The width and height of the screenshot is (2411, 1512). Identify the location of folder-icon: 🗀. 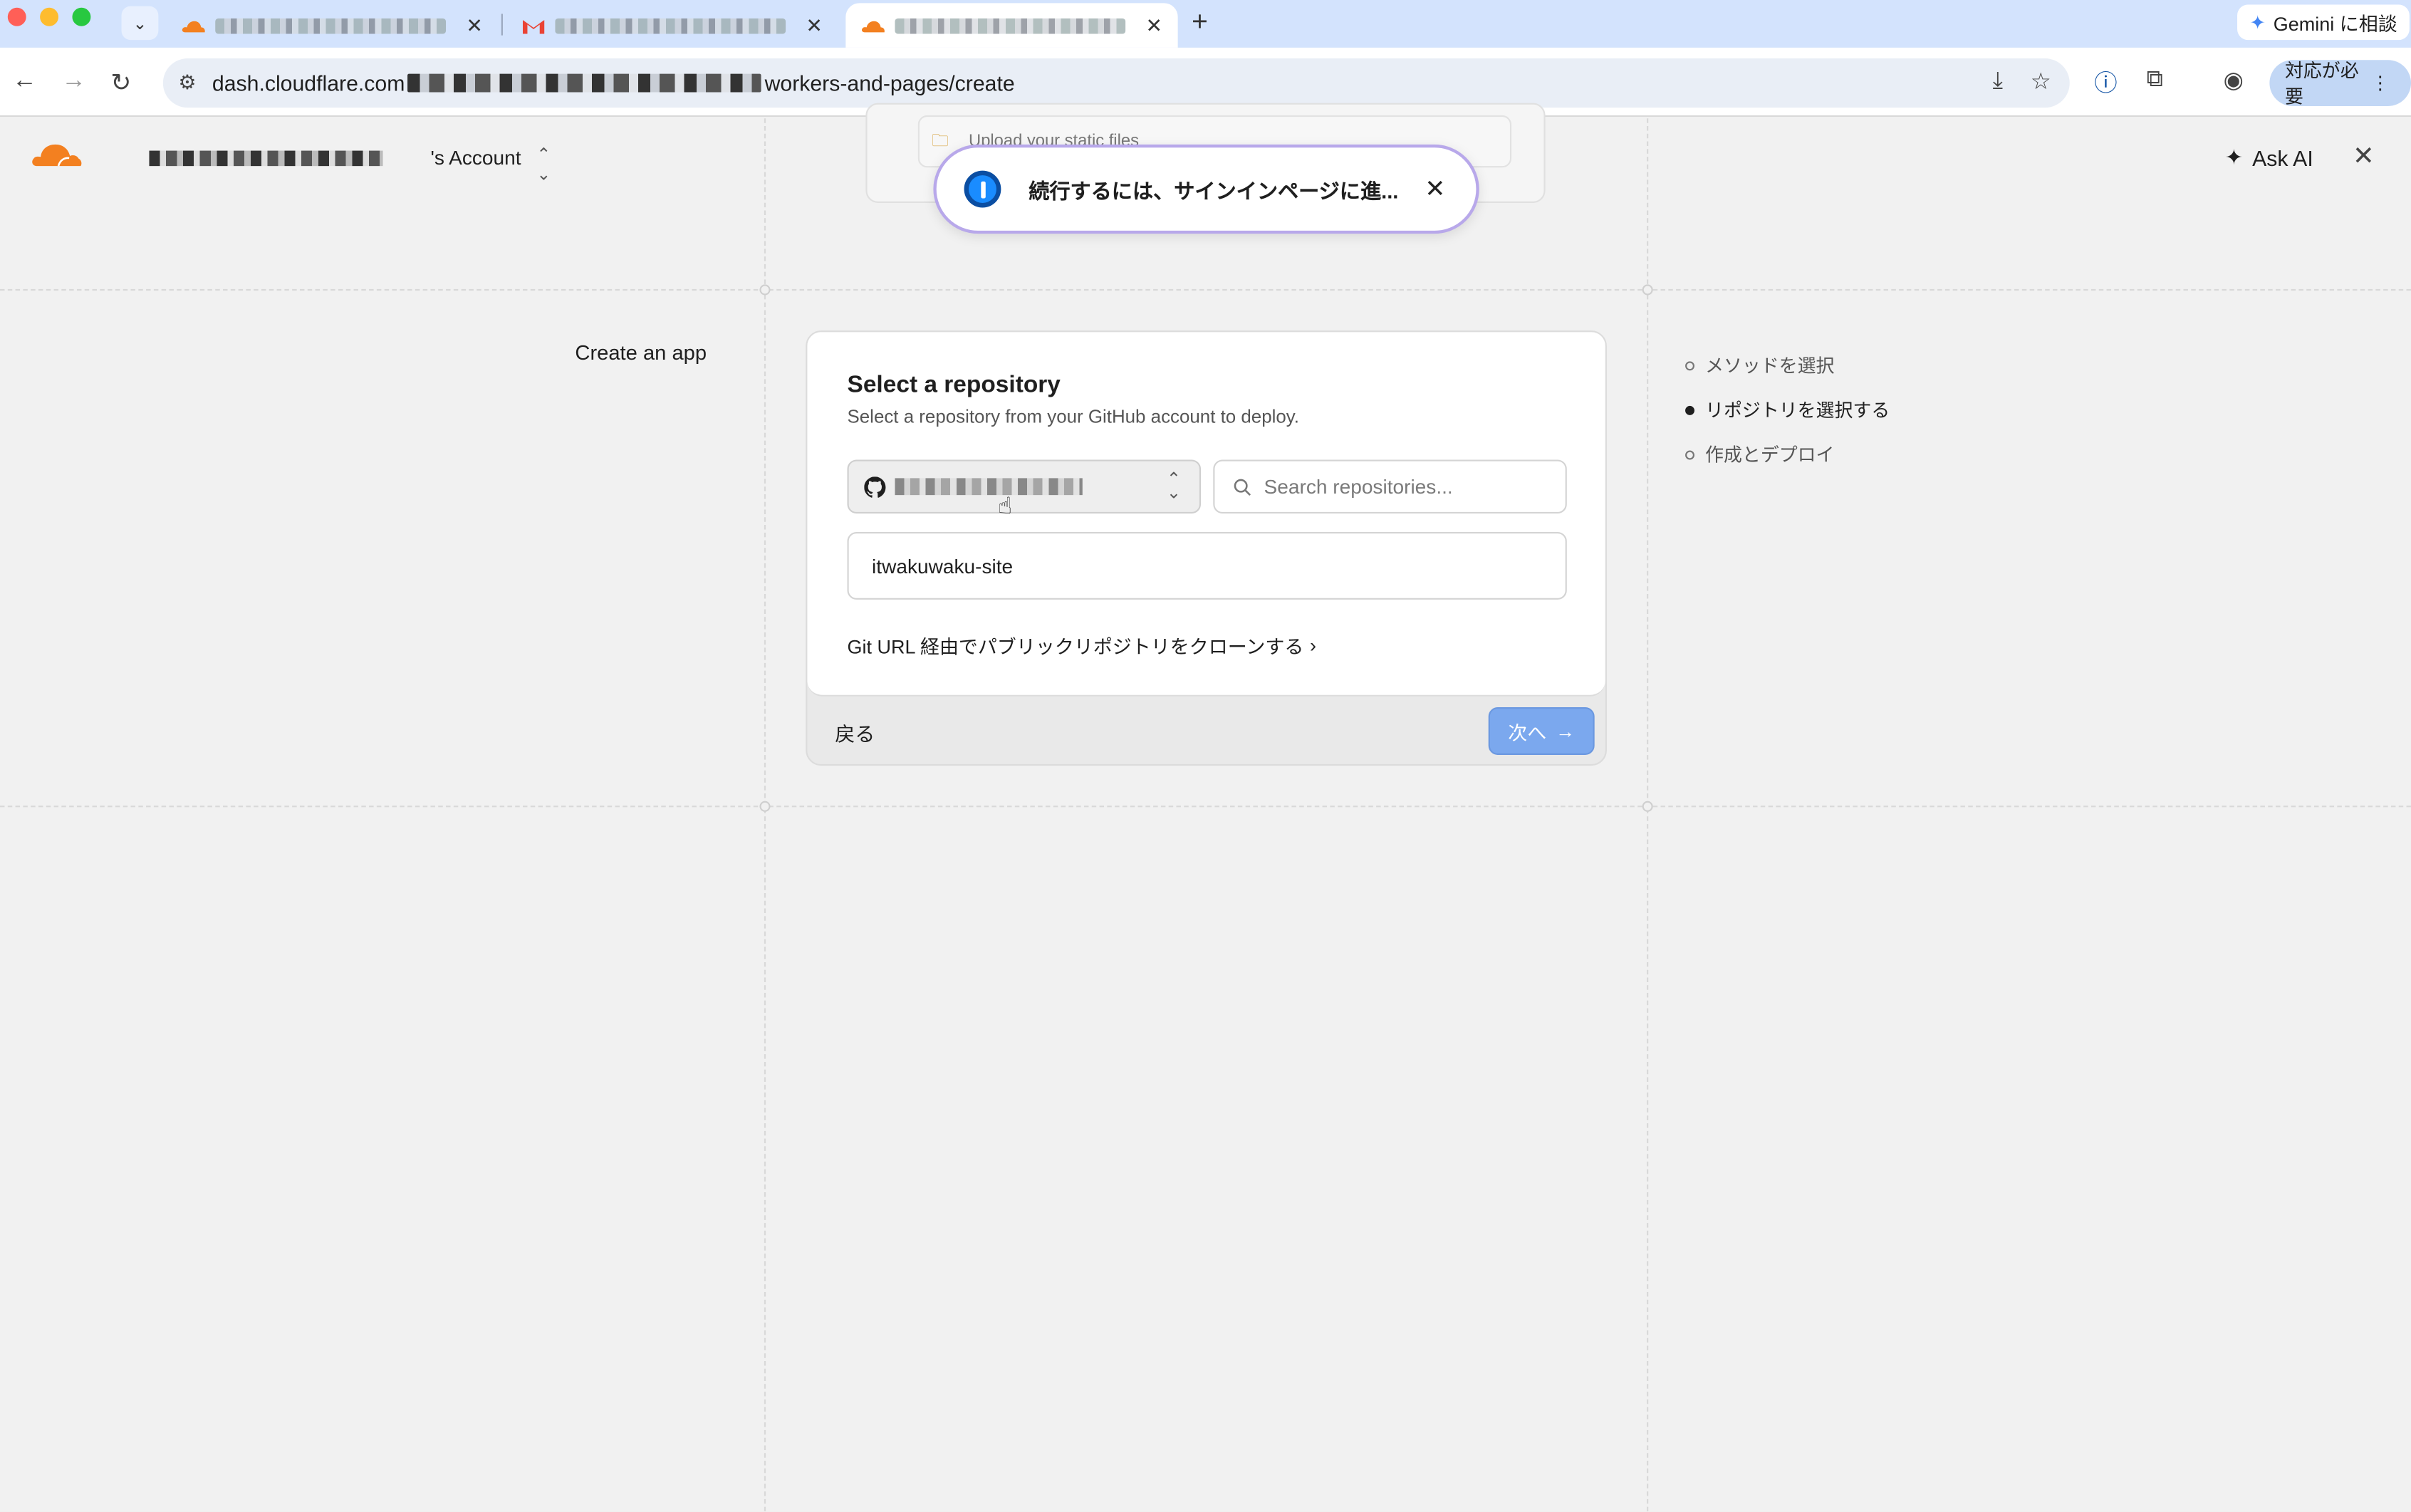
(940, 141).